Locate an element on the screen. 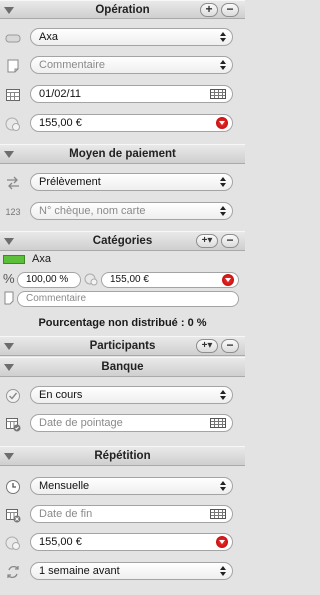 The image size is (320, 595). checkmark-circle-icon is located at coordinates (13, 396).